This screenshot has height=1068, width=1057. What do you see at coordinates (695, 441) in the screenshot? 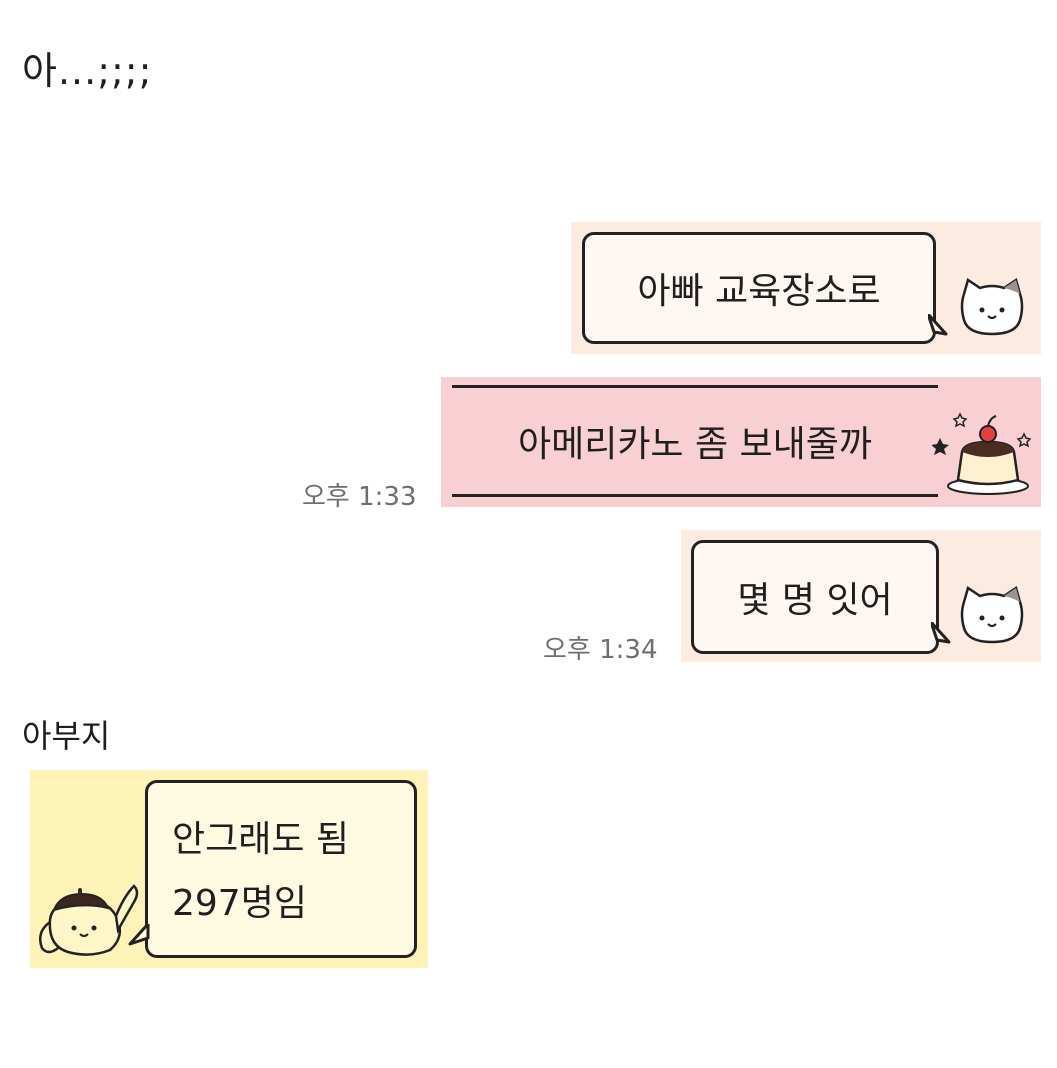
I see `chat-message-text: 아메리카노 좀 보내줄까` at bounding box center [695, 441].